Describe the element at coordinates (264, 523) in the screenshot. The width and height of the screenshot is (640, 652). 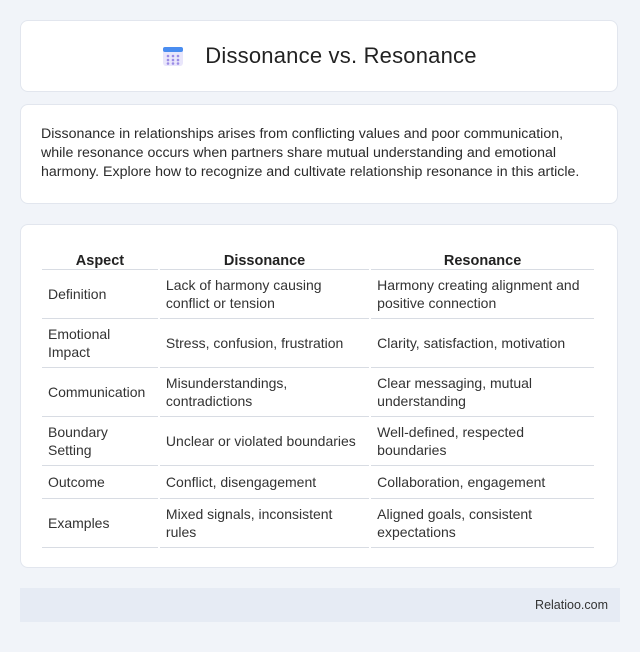
I see `row-dissonance: Mixed signals, inconsistent rules` at that location.